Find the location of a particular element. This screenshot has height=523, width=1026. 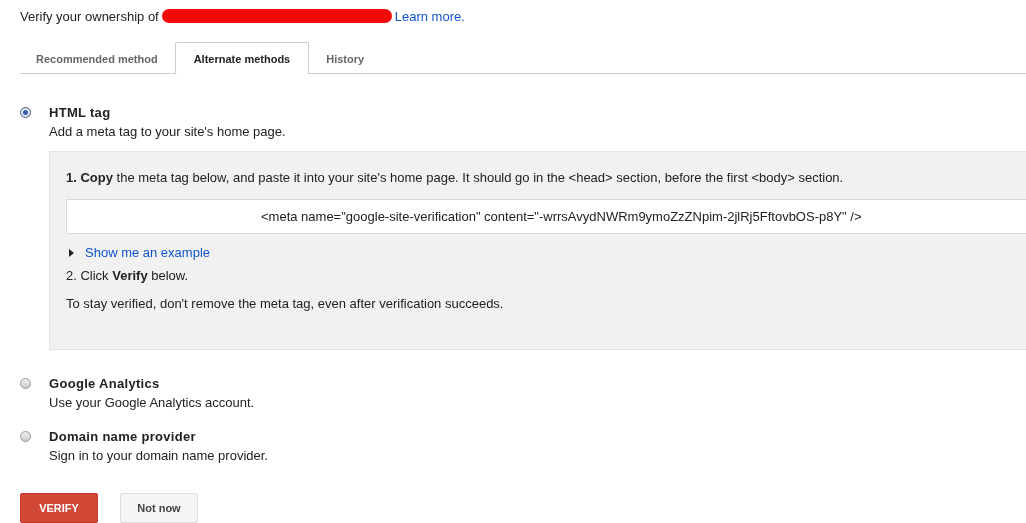

learn-more-link: Learn more. is located at coordinates (429, 16).